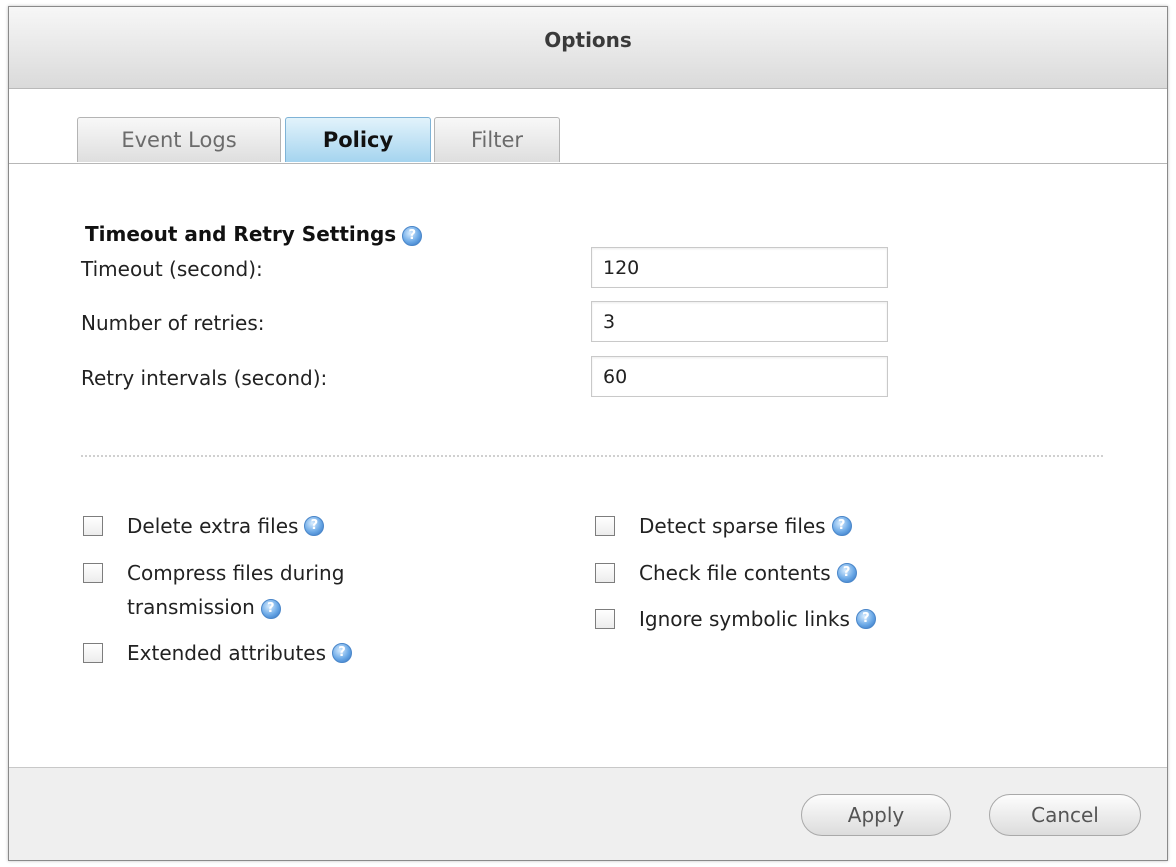  I want to click on checkbox-extended-attributes, so click(93, 653).